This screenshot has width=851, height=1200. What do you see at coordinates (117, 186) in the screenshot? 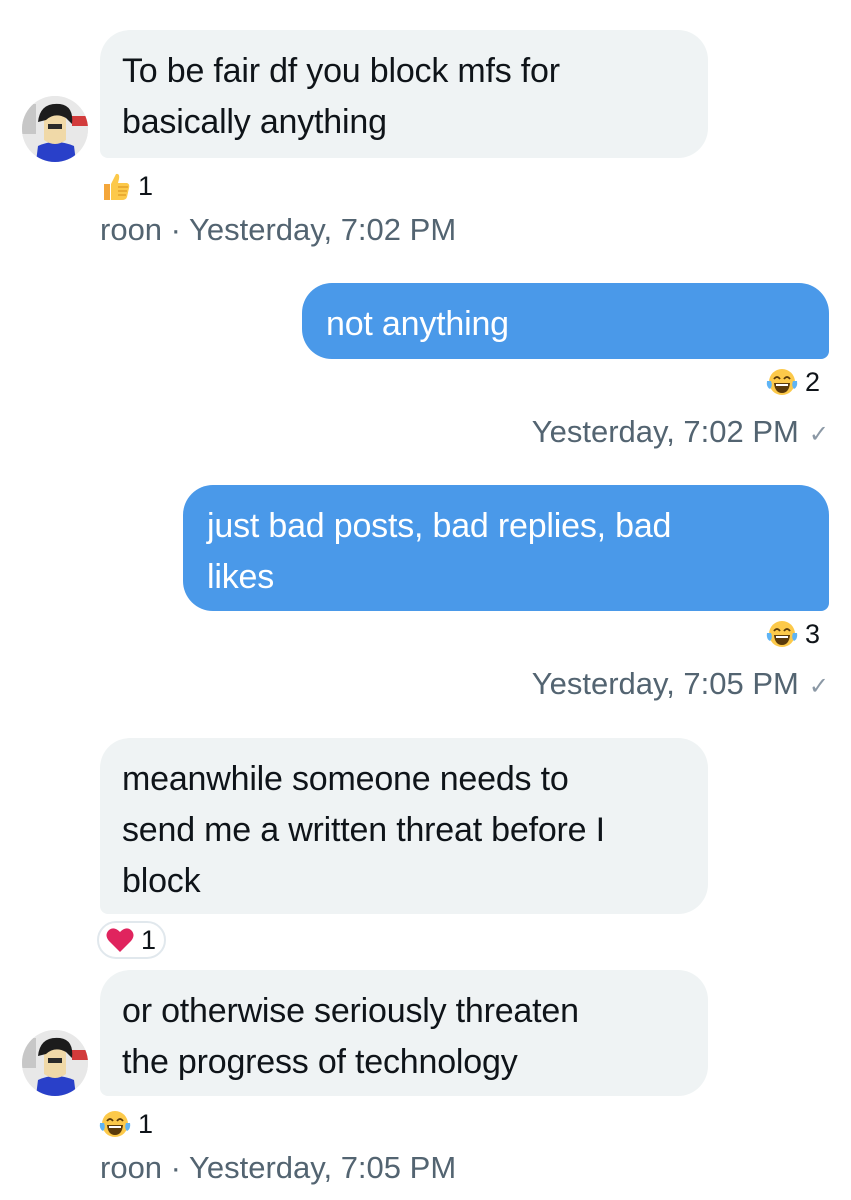
I see `thumbs-up-icon` at bounding box center [117, 186].